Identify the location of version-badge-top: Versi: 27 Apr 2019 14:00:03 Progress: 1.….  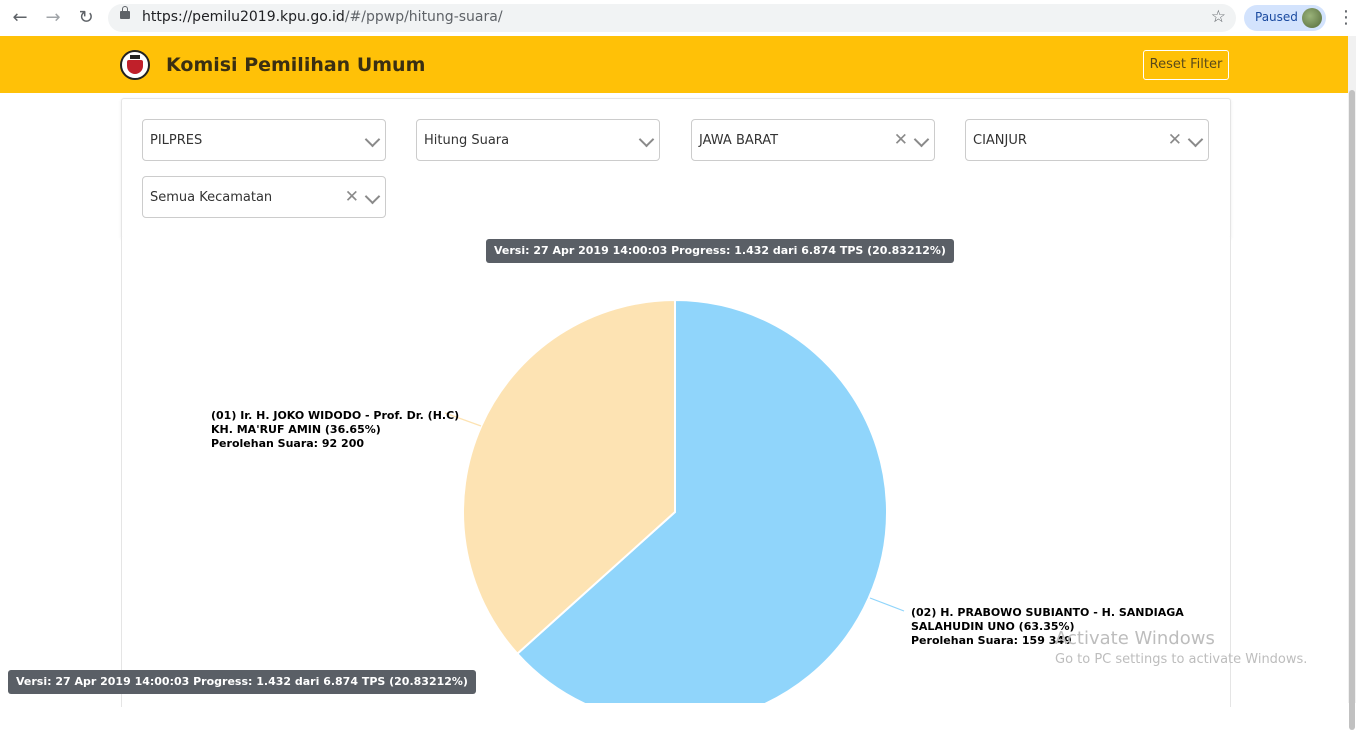
(720, 251).